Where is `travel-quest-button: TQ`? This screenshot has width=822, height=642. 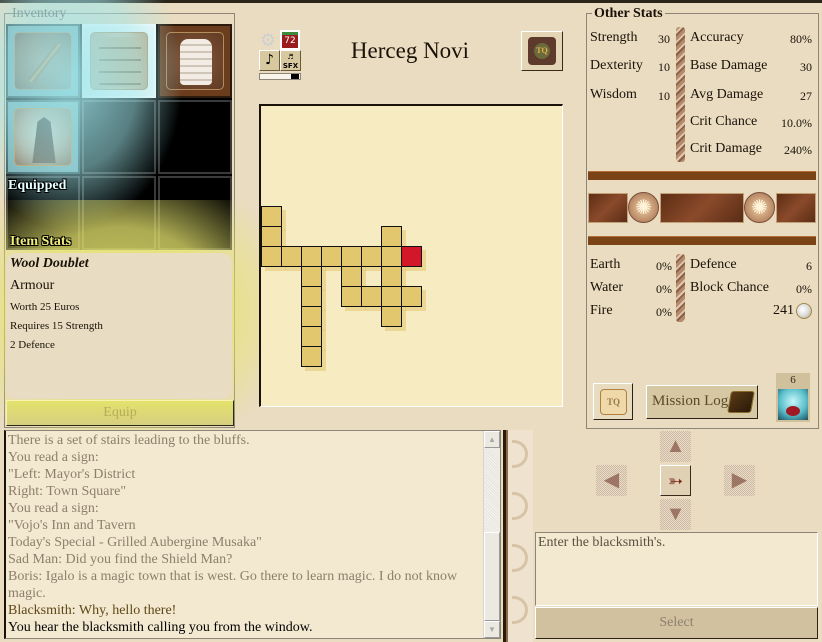 travel-quest-button: TQ is located at coordinates (613, 401).